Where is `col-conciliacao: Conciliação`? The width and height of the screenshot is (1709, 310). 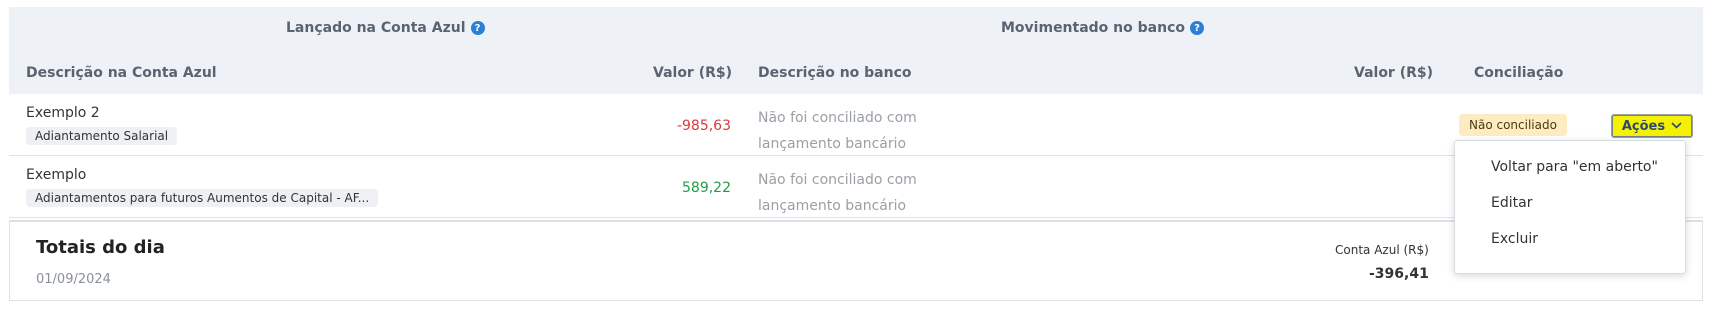
col-conciliacao: Conciliação is located at coordinates (1519, 73).